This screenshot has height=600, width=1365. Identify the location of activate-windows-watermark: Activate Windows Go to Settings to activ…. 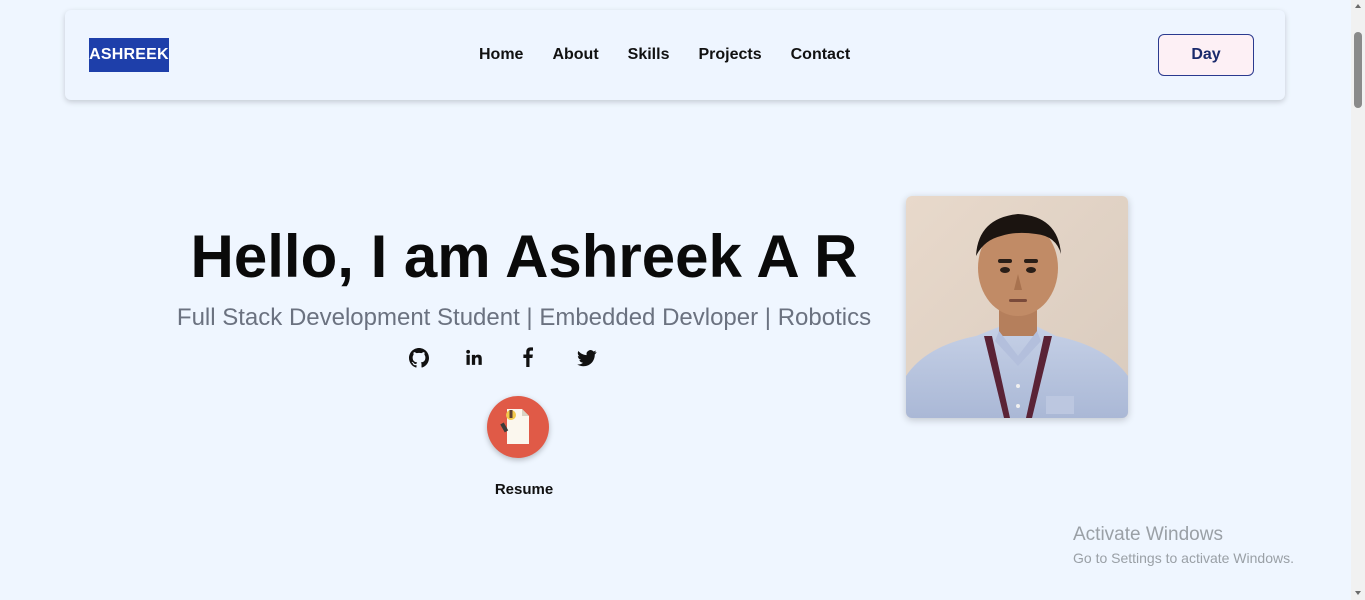
(1183, 545).